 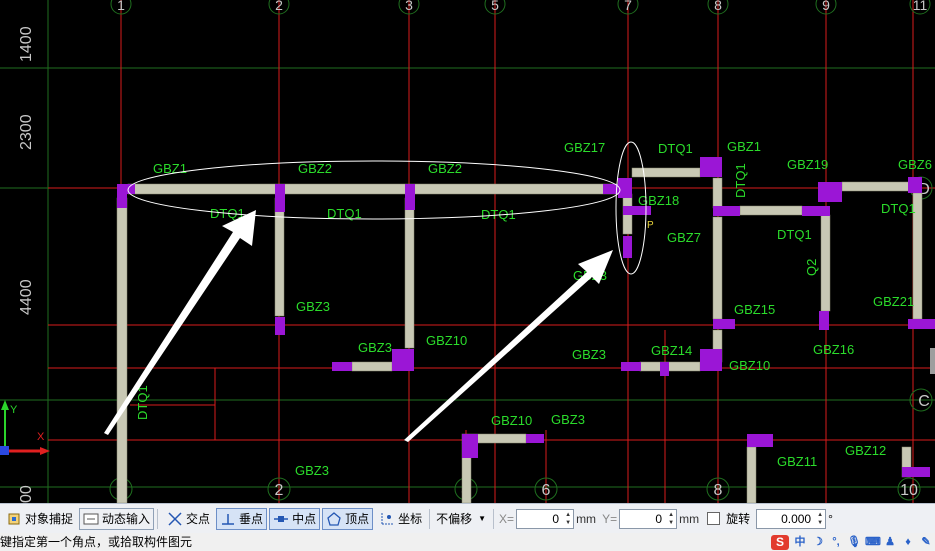 I want to click on x-coordinate-input: 0 ▲ ▼, so click(x=545, y=518).